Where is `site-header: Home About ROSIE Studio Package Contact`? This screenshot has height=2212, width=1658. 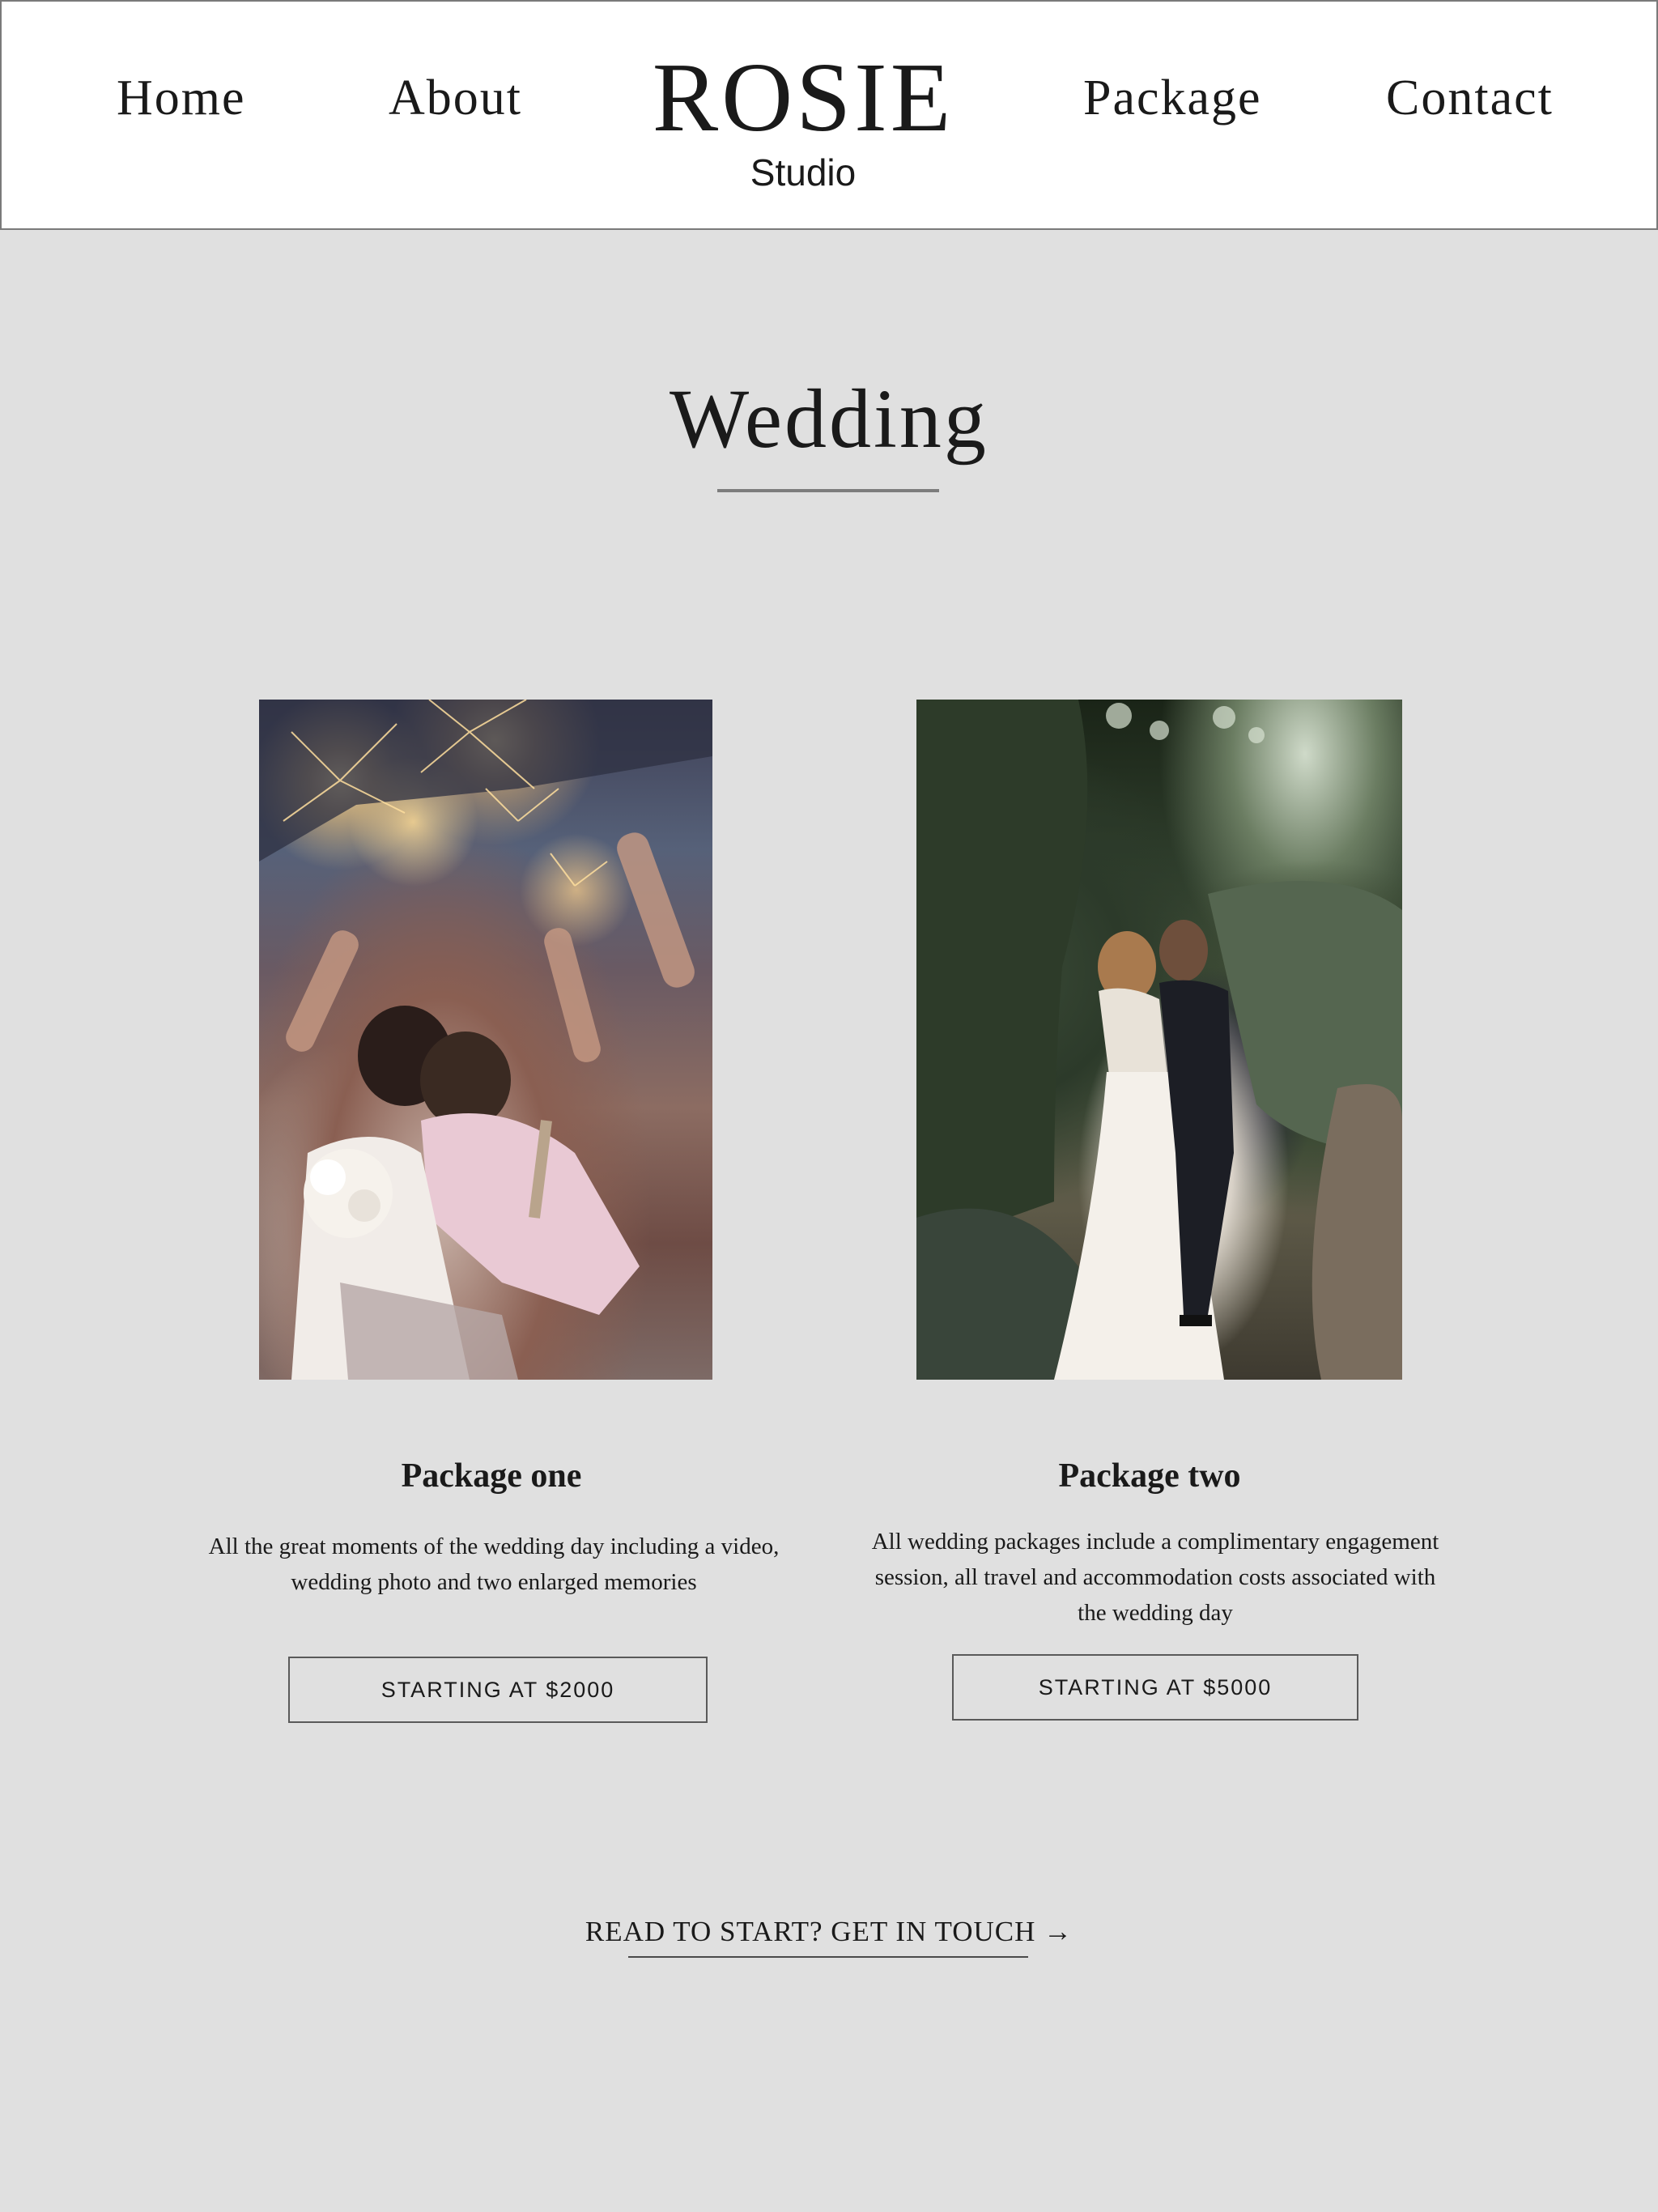 site-header: Home About ROSIE Studio Package Contact is located at coordinates (829, 115).